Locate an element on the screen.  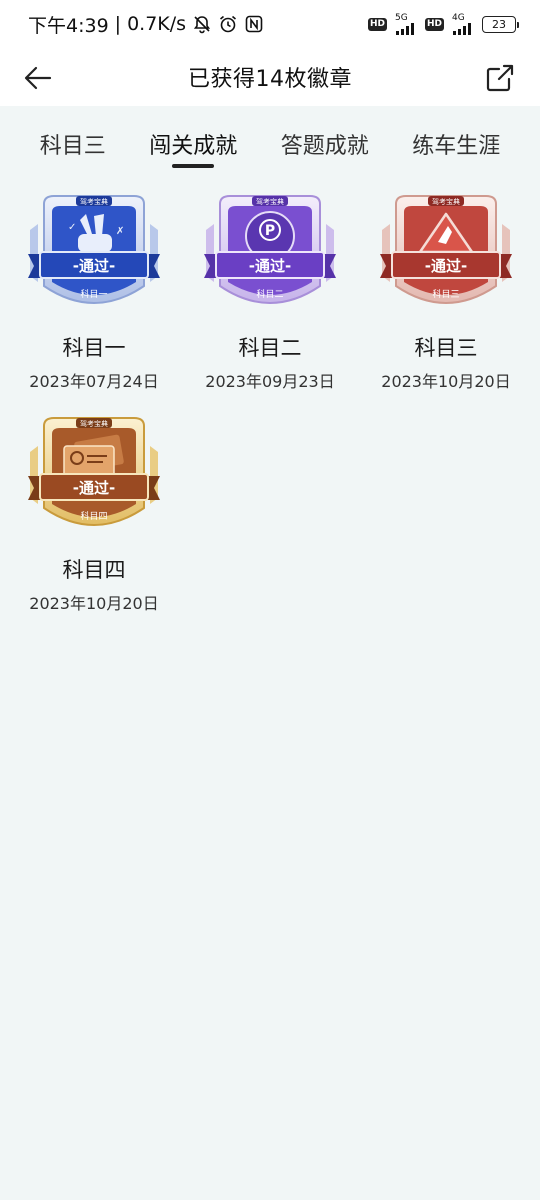
badge-name: 科目二 is located at coordinates (270, 348).